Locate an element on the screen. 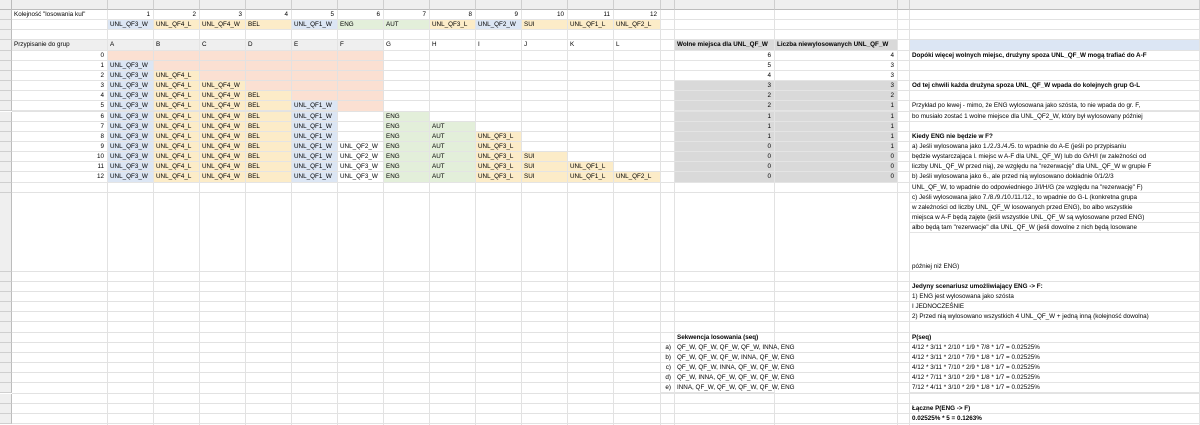 Image resolution: width=1200 pixels, height=425 pixels. cell-k4: J is located at coordinates (545, 45).